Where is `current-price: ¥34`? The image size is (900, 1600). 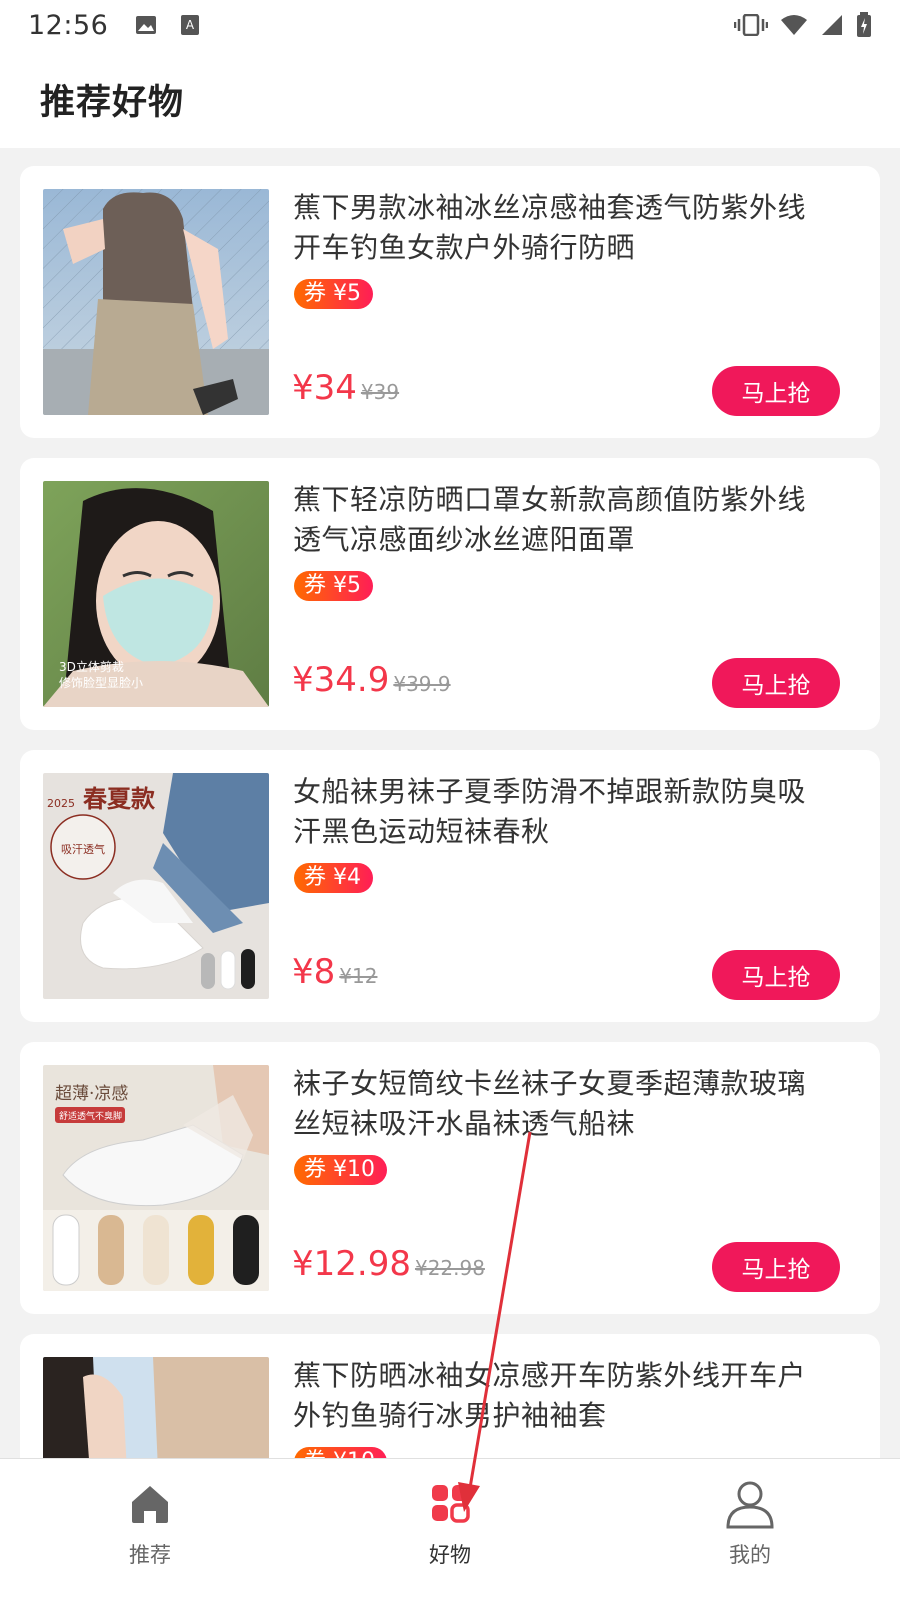 current-price: ¥34 is located at coordinates (324, 388).